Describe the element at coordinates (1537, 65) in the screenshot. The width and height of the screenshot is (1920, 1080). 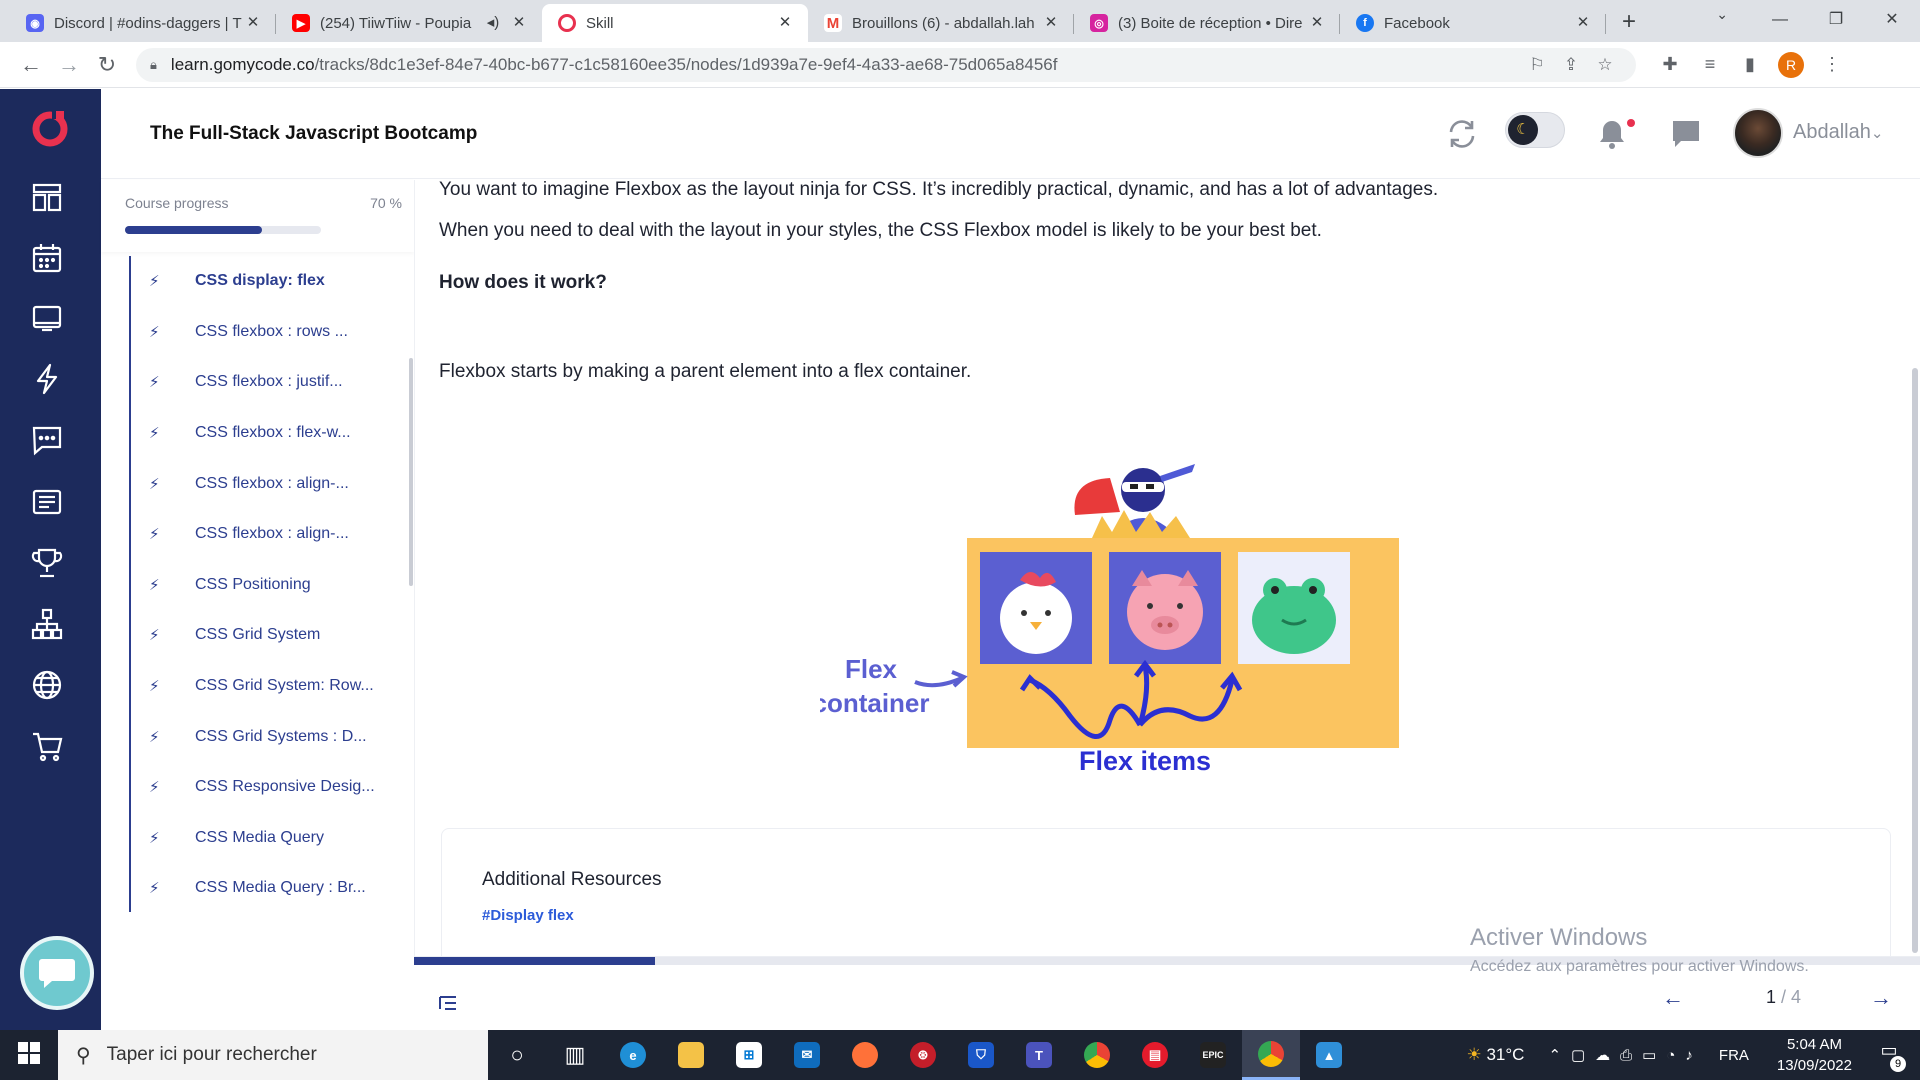
I see `translate-icon: ⚐` at that location.